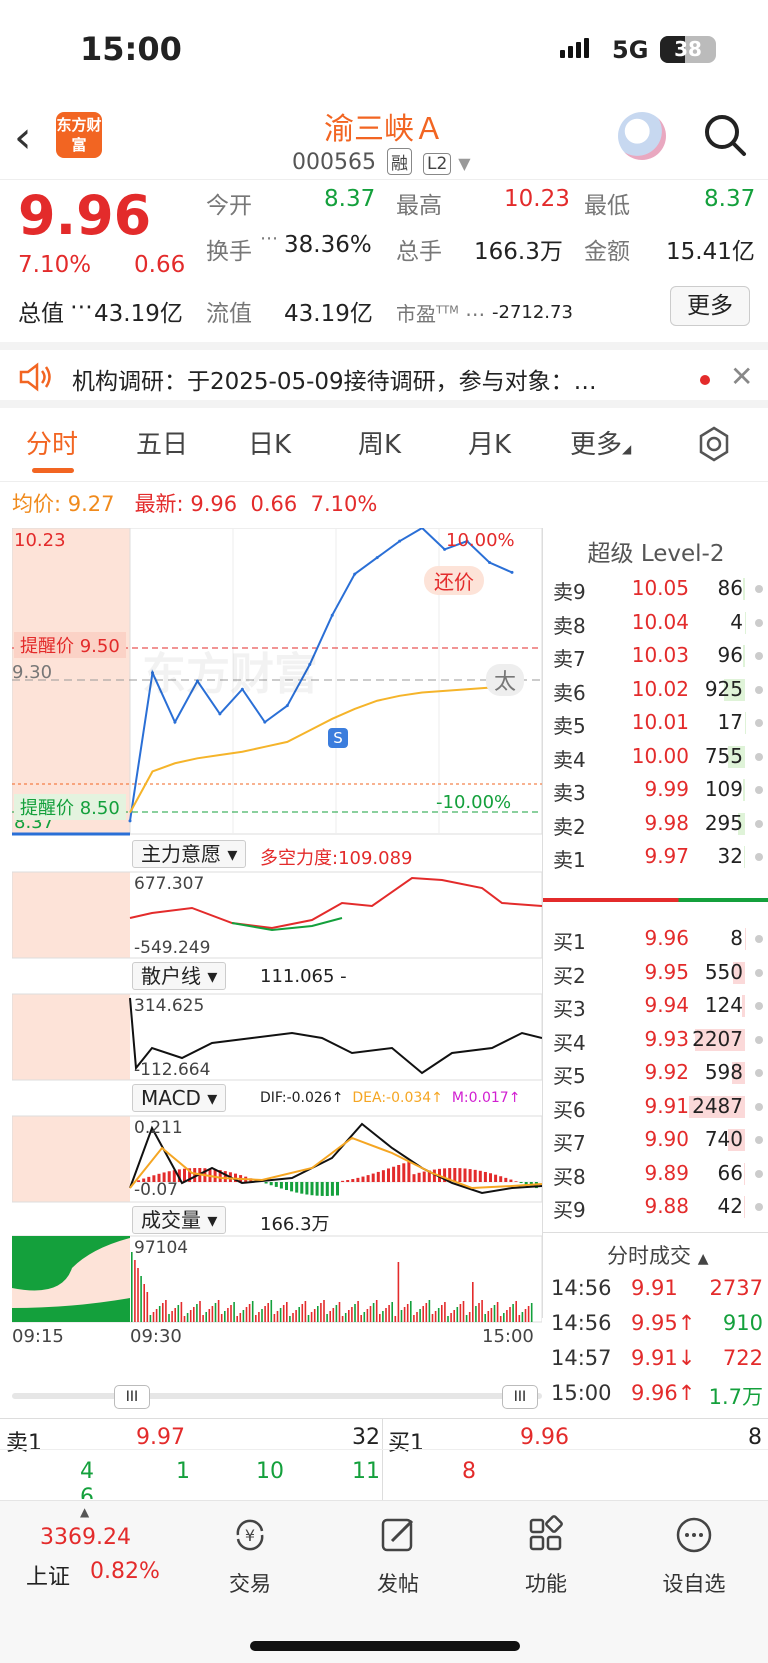 This screenshot has height=1663, width=768. Describe the element at coordinates (70, 807) in the screenshot. I see `alert-low-tag: 提醒价 8.50` at that location.